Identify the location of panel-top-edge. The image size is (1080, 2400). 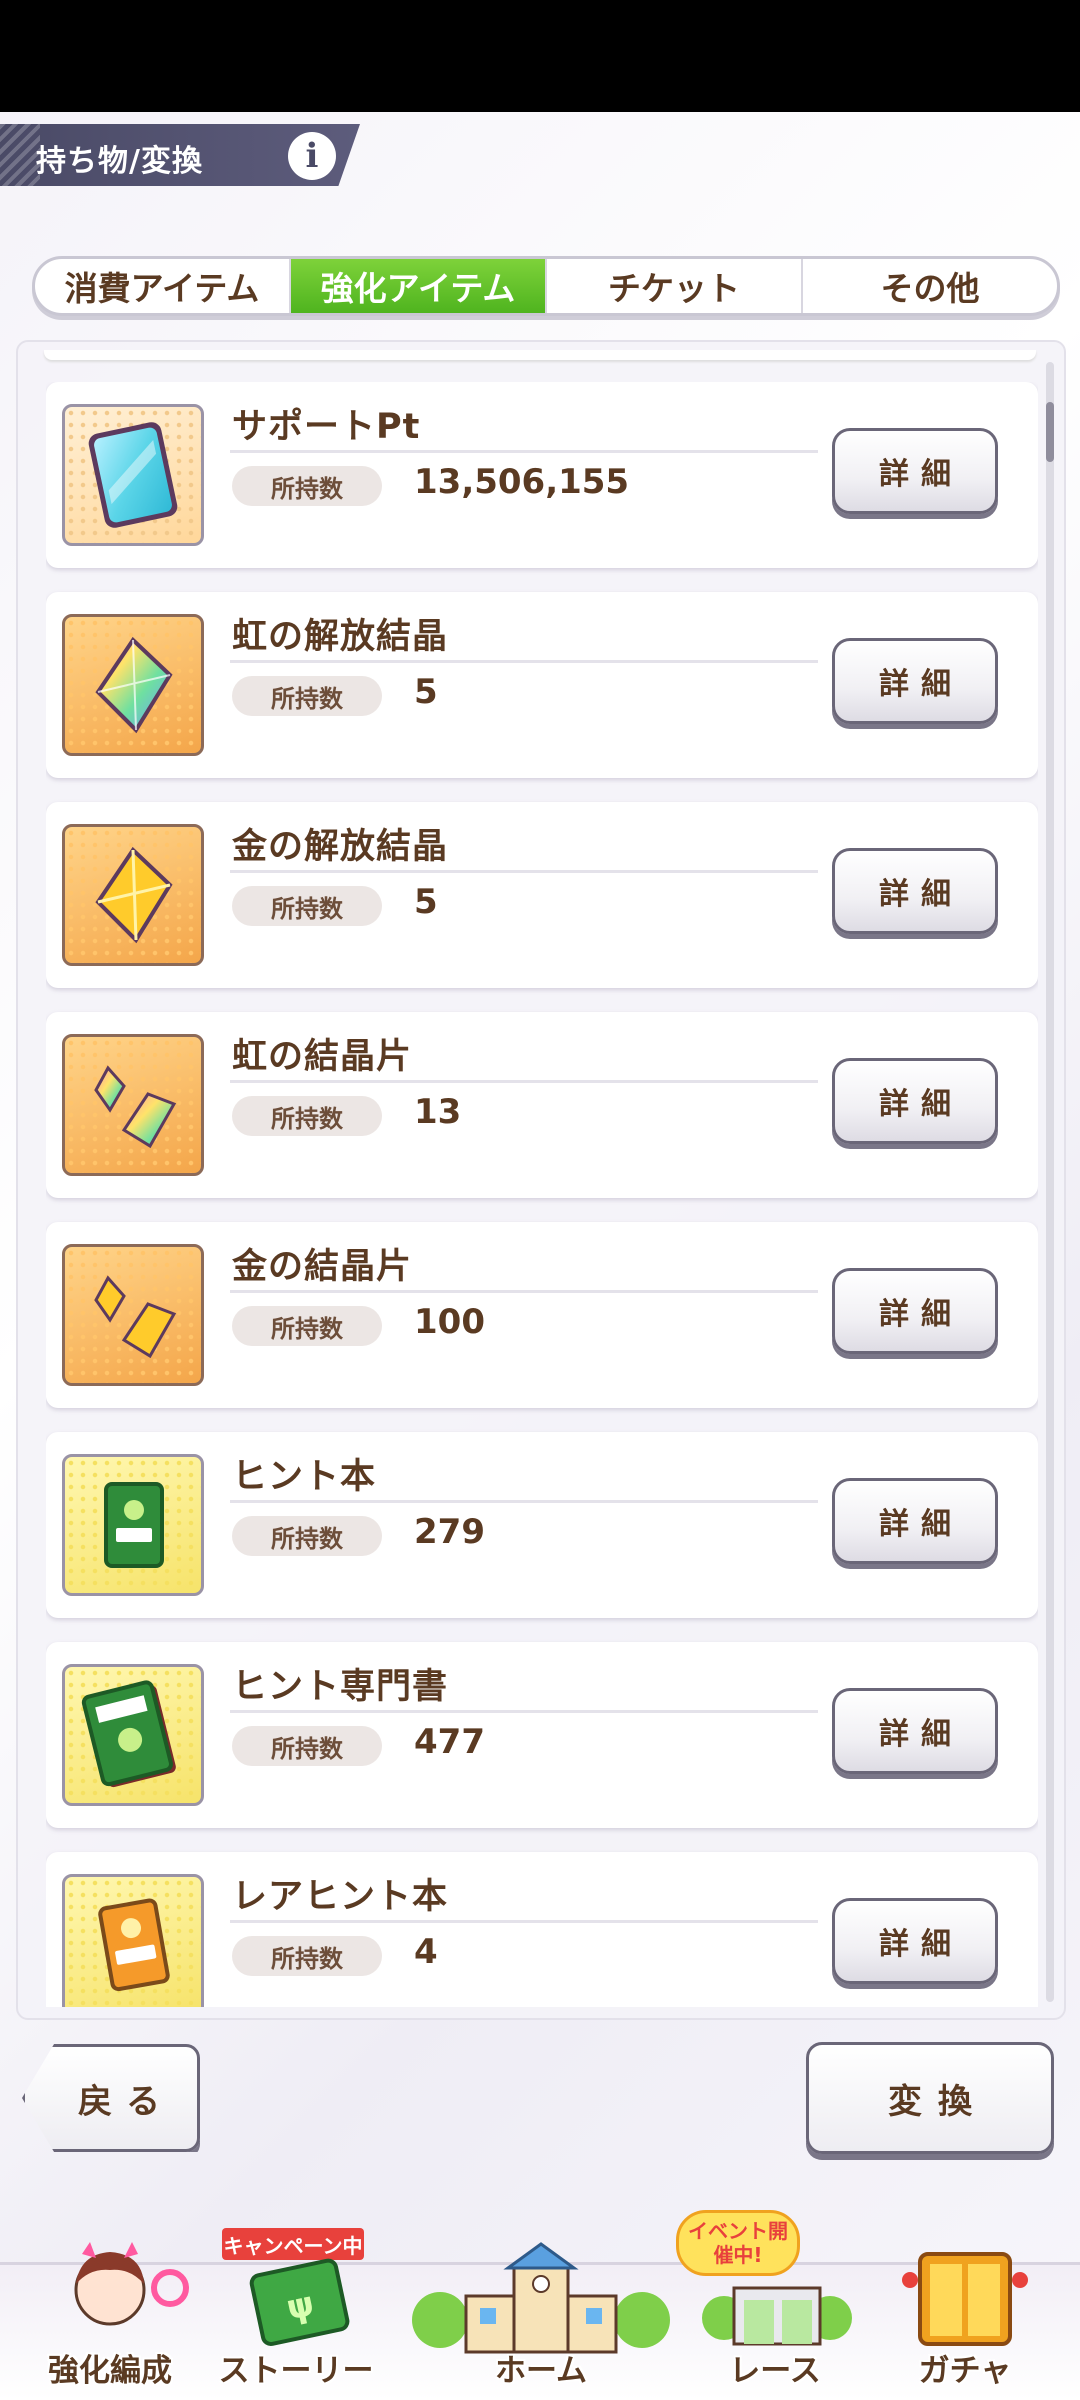
(540, 355).